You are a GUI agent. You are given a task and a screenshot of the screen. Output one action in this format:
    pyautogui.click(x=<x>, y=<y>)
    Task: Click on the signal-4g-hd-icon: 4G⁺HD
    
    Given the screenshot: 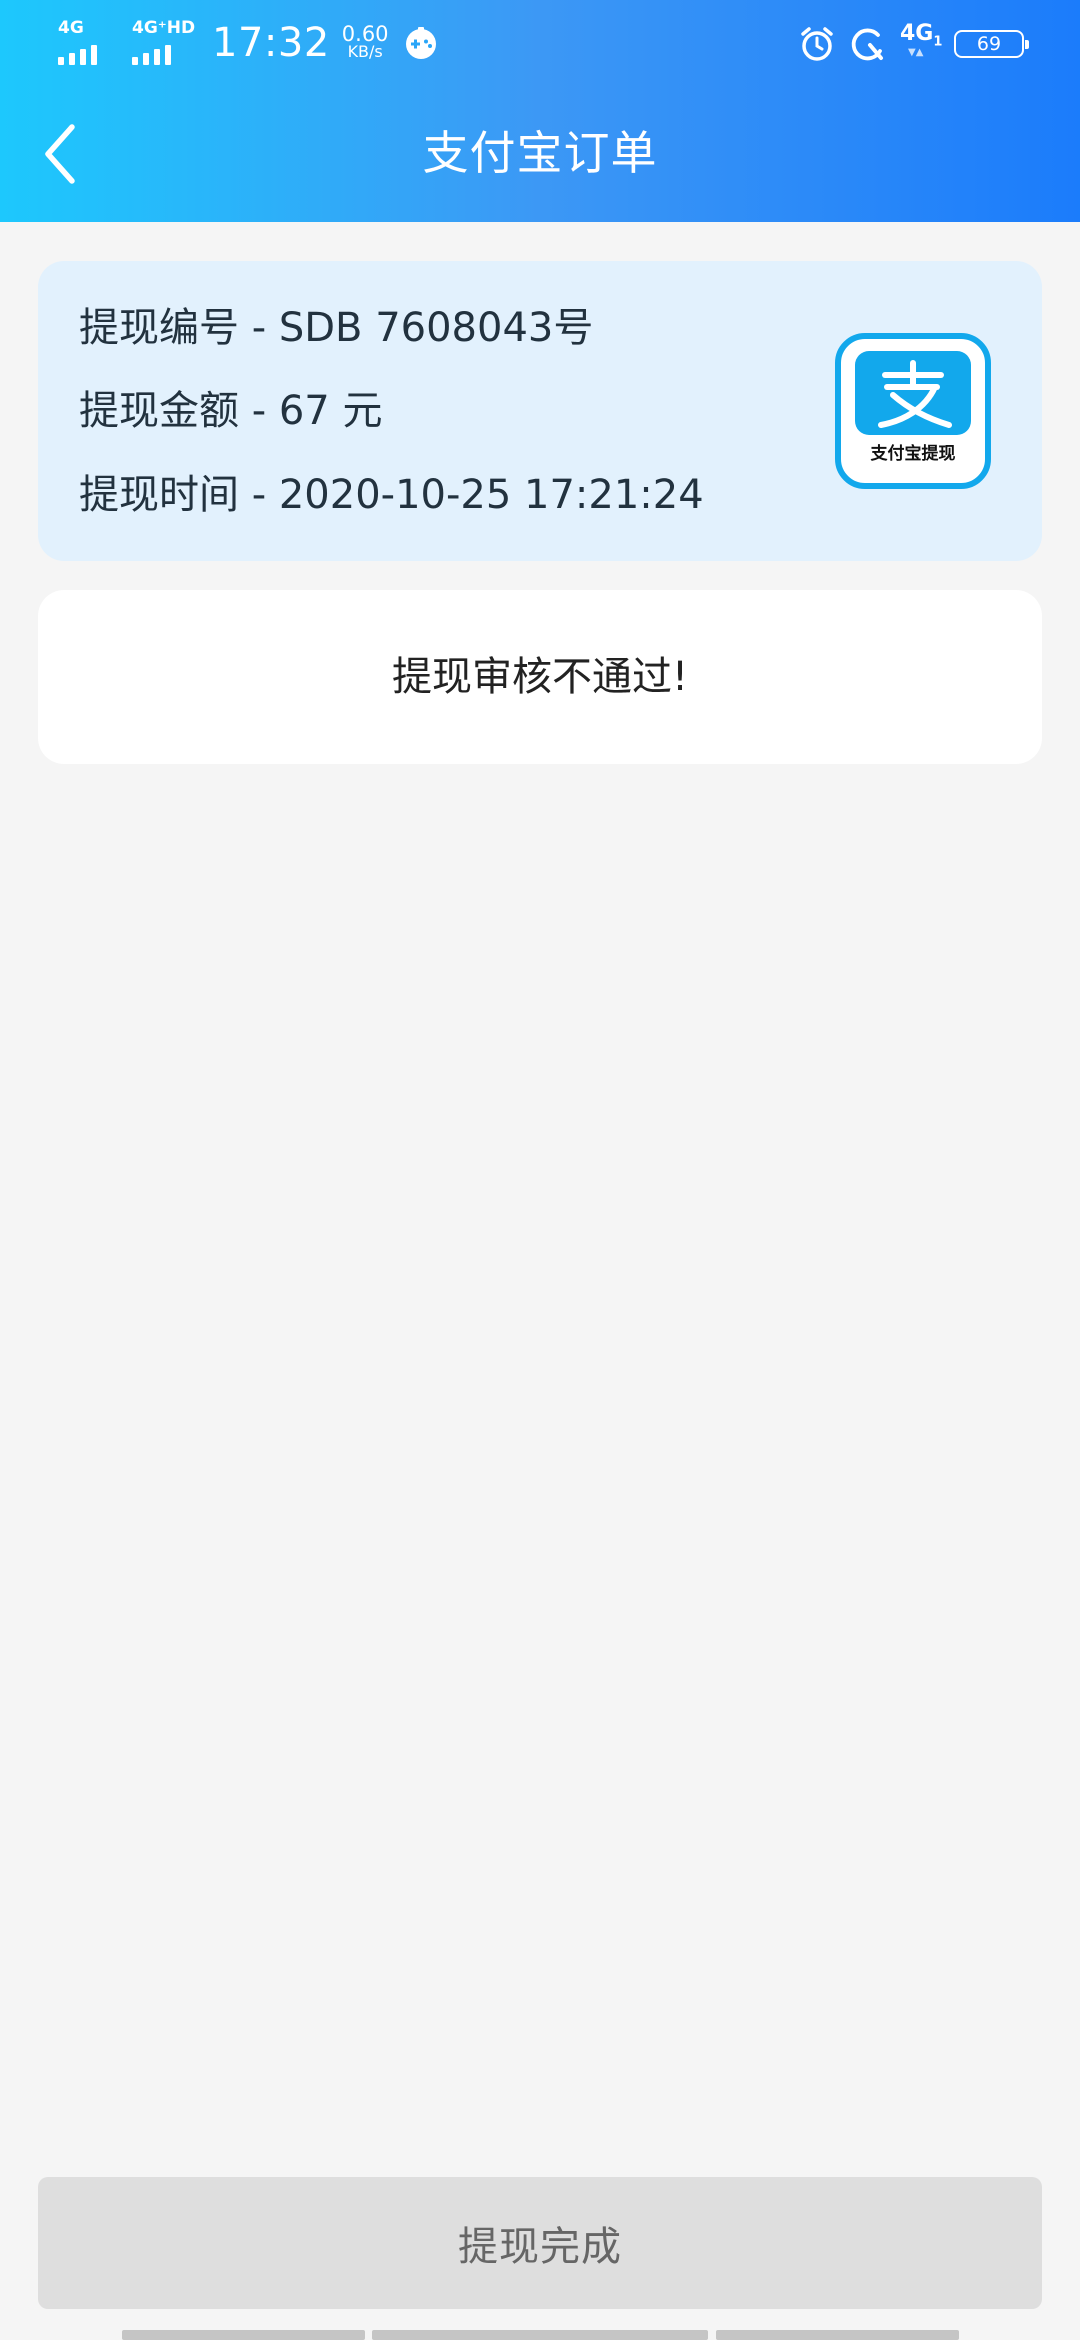 What is the action you would take?
    pyautogui.click(x=163, y=42)
    